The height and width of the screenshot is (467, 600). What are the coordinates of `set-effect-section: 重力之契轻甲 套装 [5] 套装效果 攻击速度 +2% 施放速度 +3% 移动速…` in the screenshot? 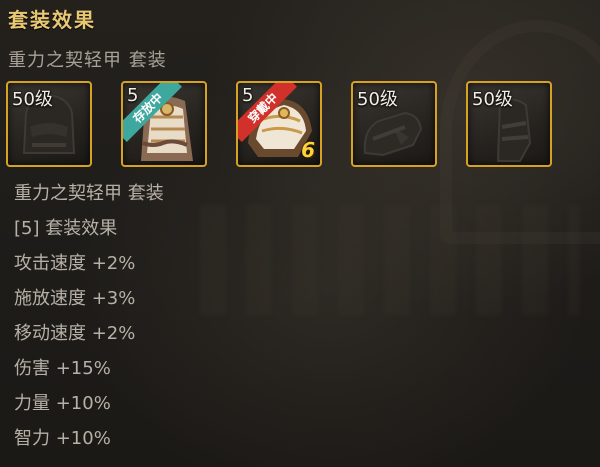 It's located at (89, 322).